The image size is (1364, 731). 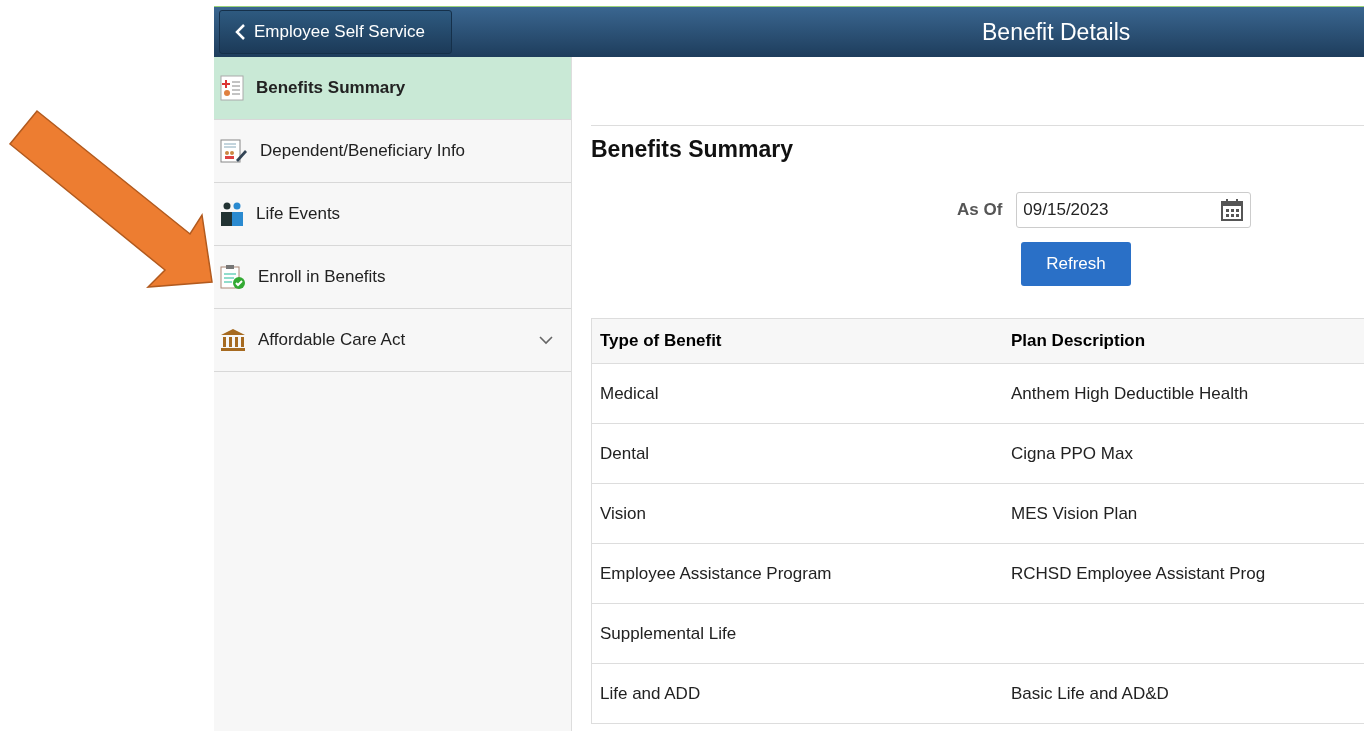 I want to click on table-cell: Anthem High Deductible Health, so click(x=1183, y=393).